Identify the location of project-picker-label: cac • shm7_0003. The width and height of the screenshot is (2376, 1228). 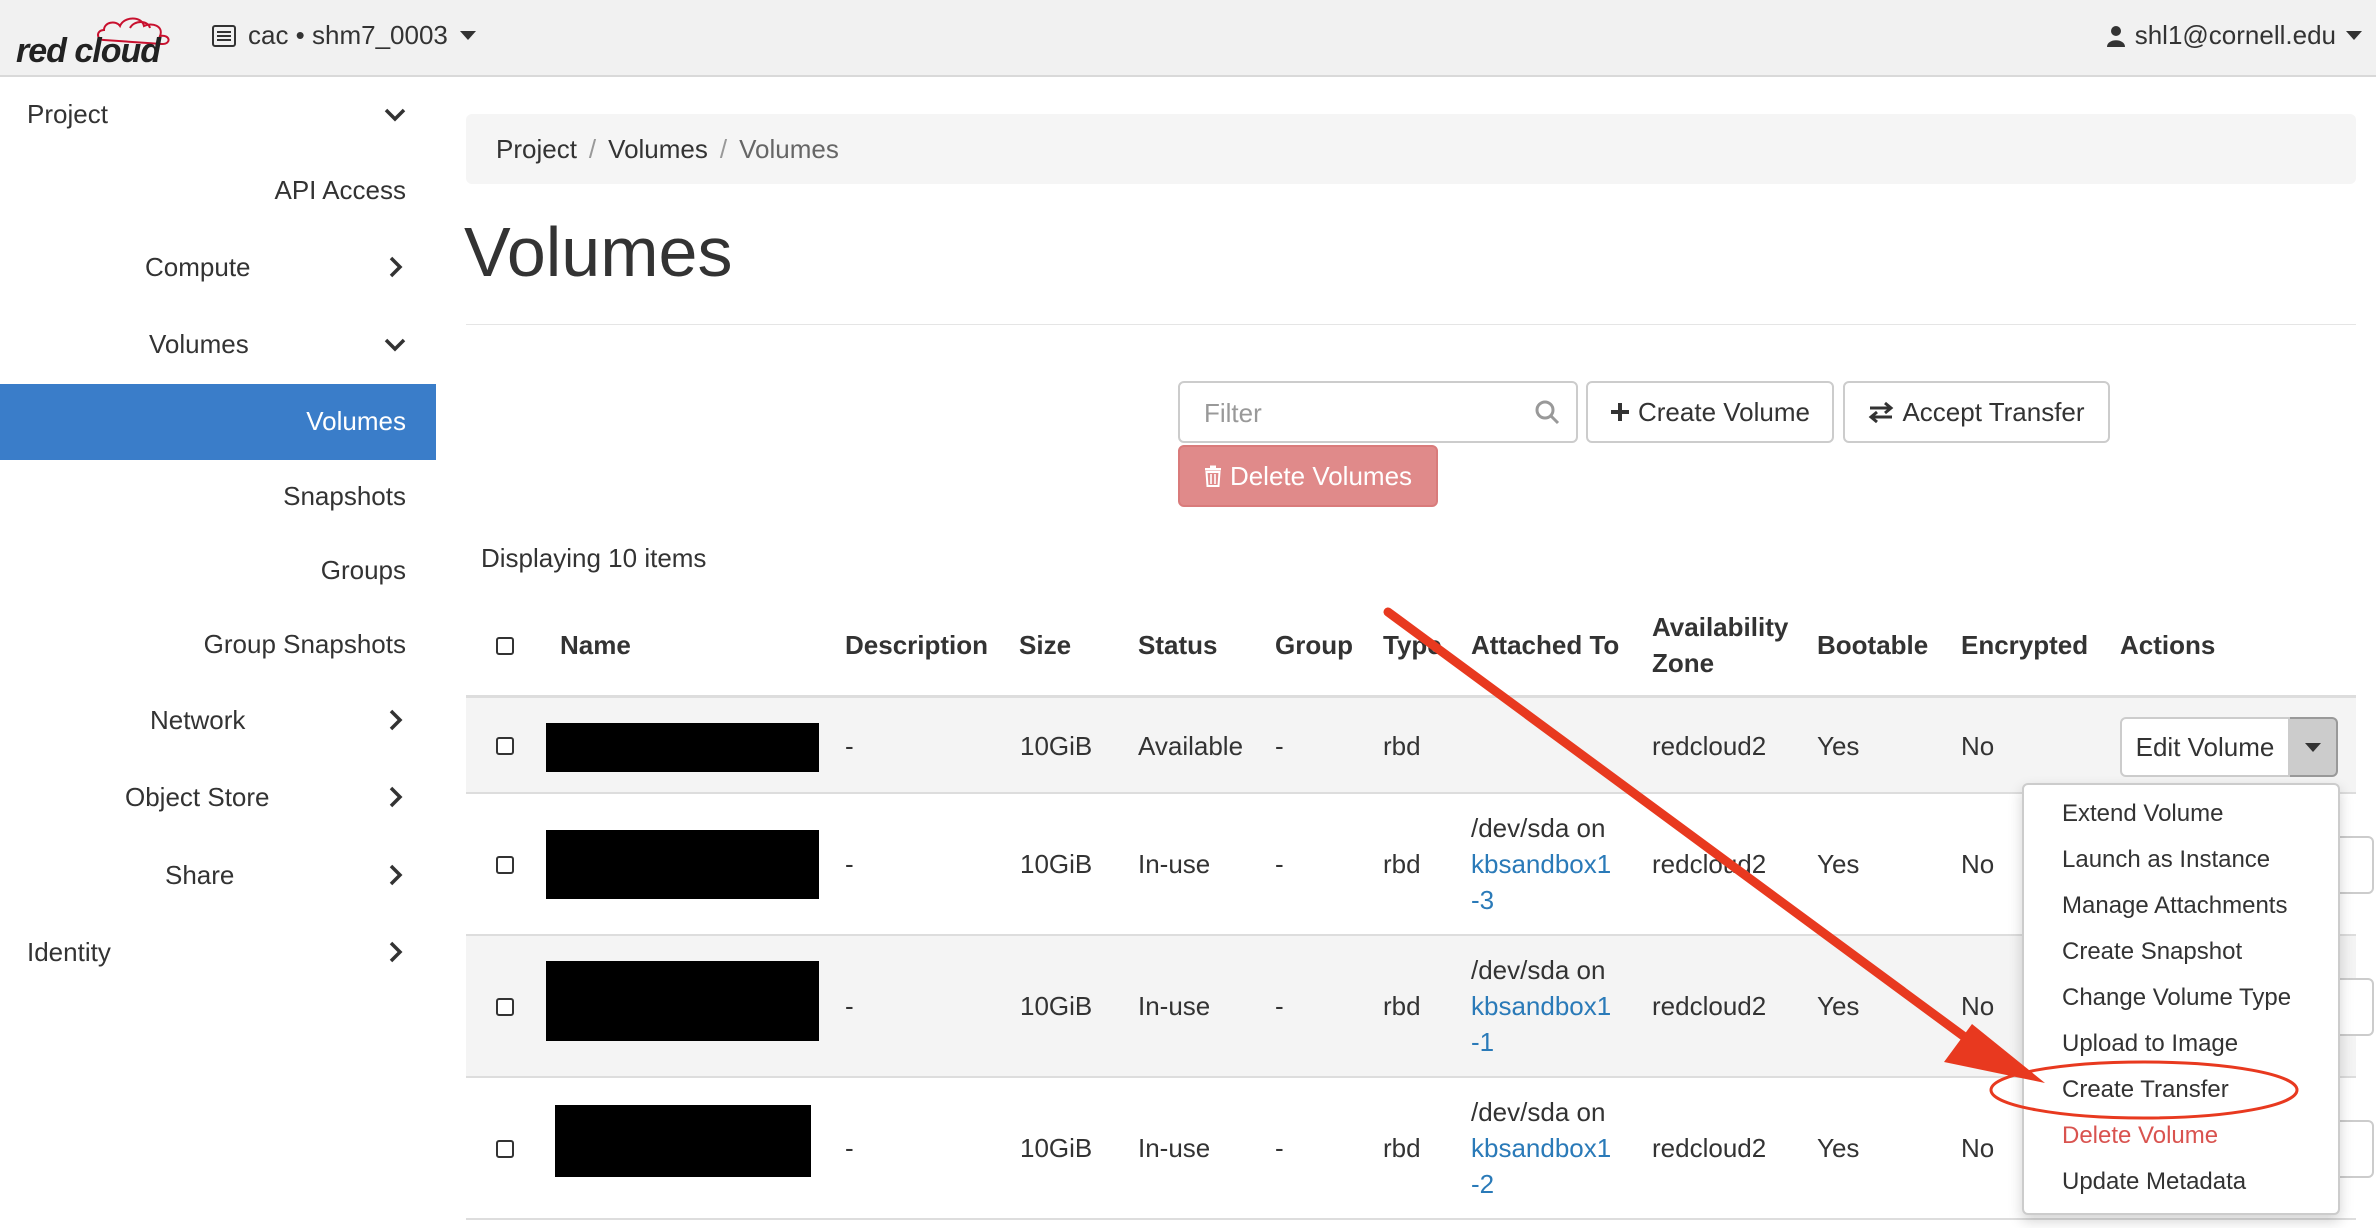
(348, 35).